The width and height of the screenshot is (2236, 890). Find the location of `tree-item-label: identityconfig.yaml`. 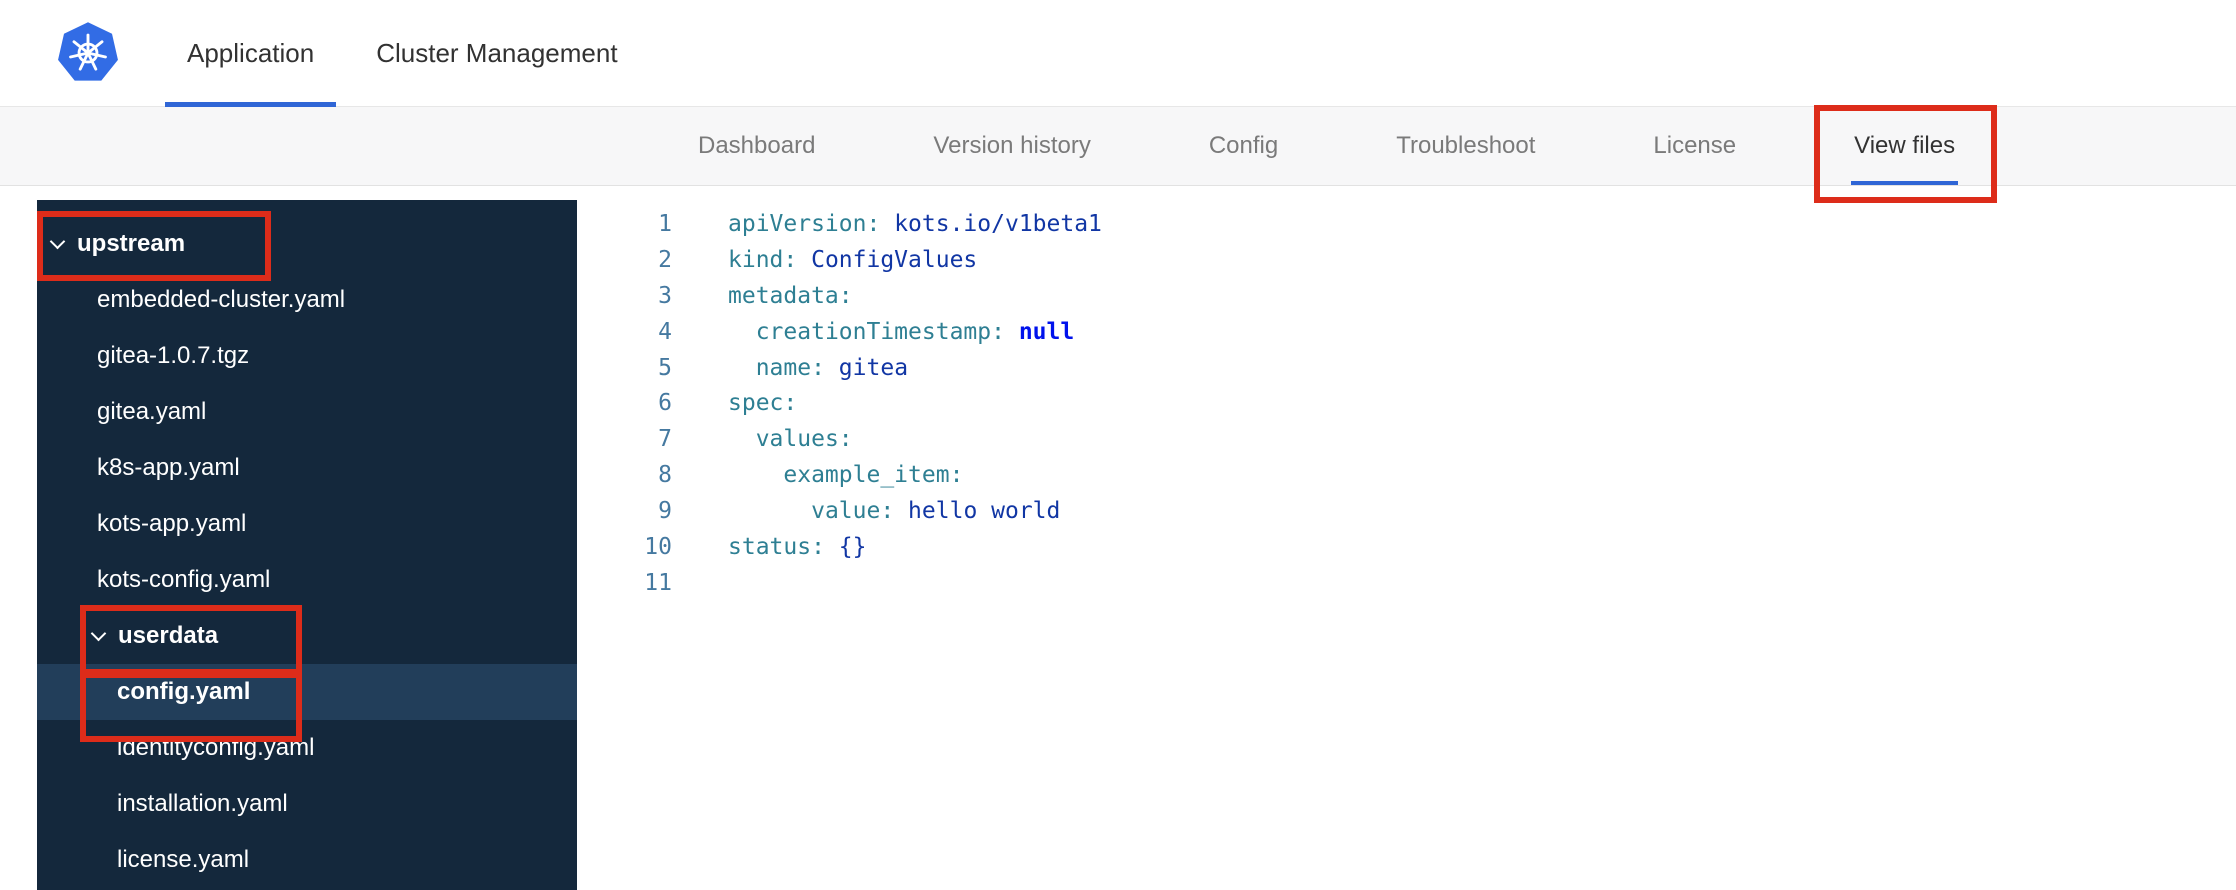

tree-item-label: identityconfig.yaml is located at coordinates (216, 747).